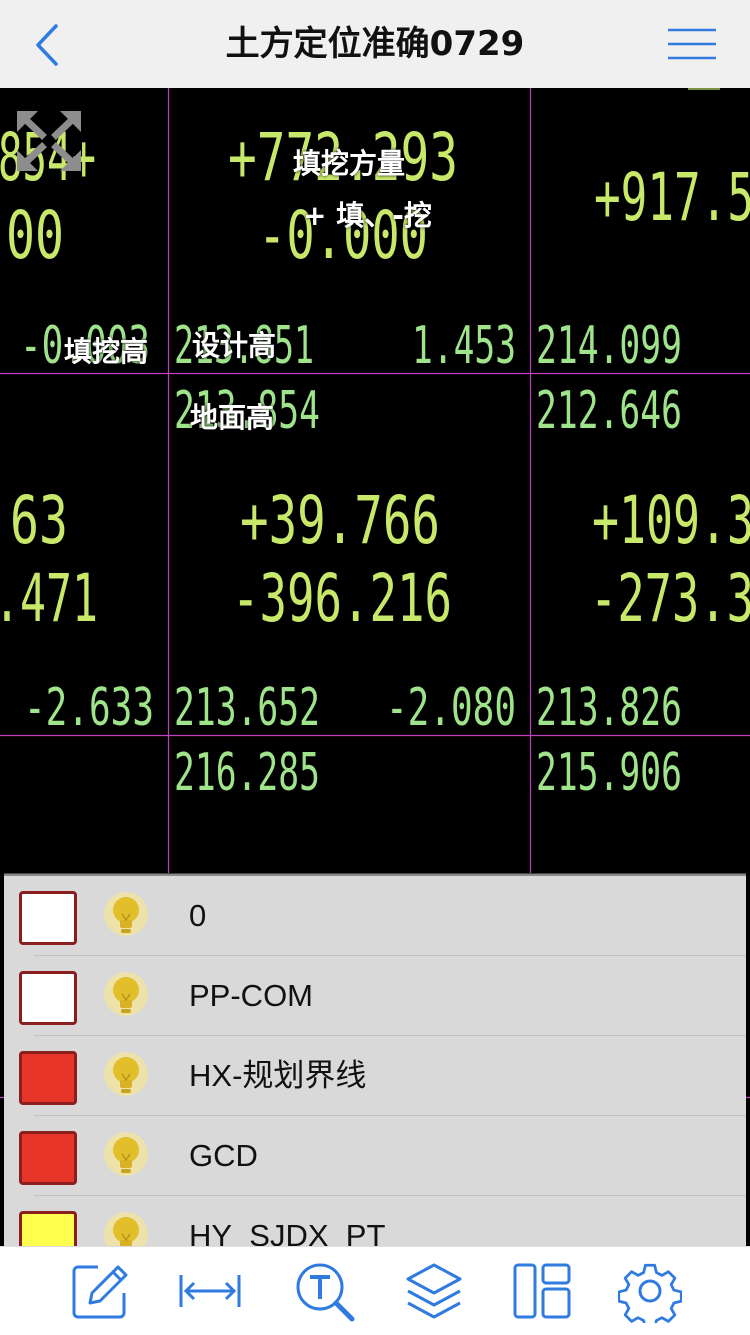  I want to click on measure-button, so click(210, 1291).